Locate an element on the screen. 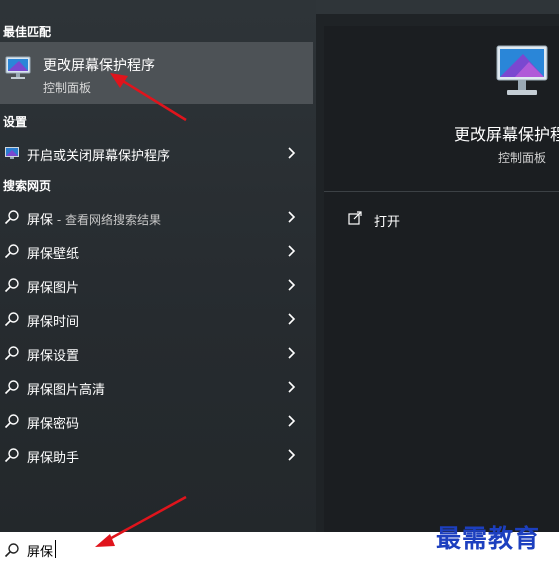 The height and width of the screenshot is (567, 559). web-item-label: 屏保时间 is located at coordinates (53, 322).